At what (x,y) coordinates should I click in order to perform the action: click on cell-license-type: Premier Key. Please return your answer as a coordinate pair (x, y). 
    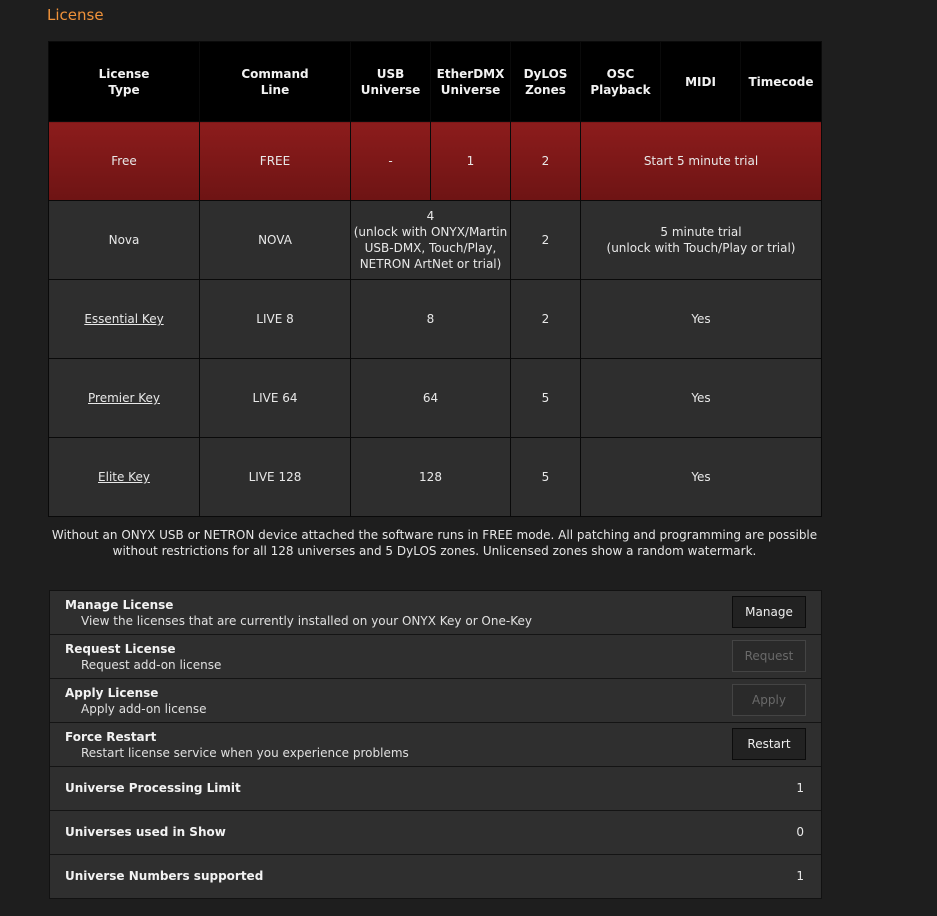
    Looking at the image, I should click on (124, 398).